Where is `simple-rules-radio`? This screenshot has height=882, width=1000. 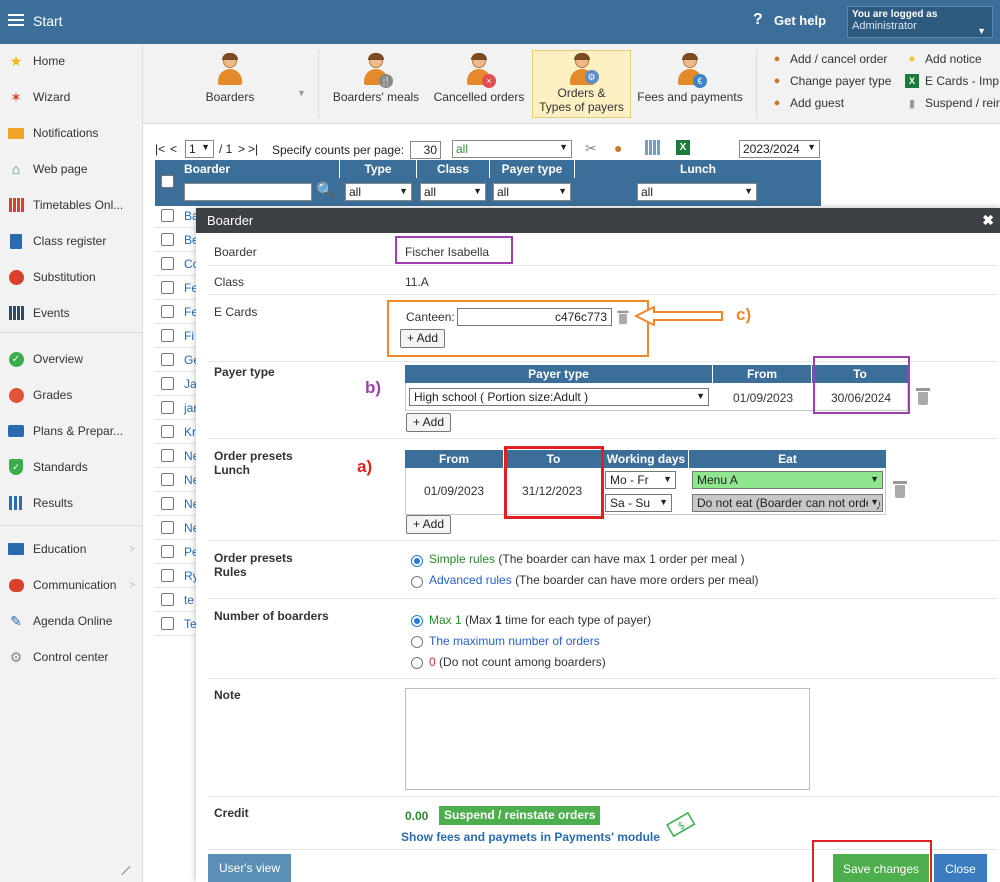
simple-rules-radio is located at coordinates (417, 561).